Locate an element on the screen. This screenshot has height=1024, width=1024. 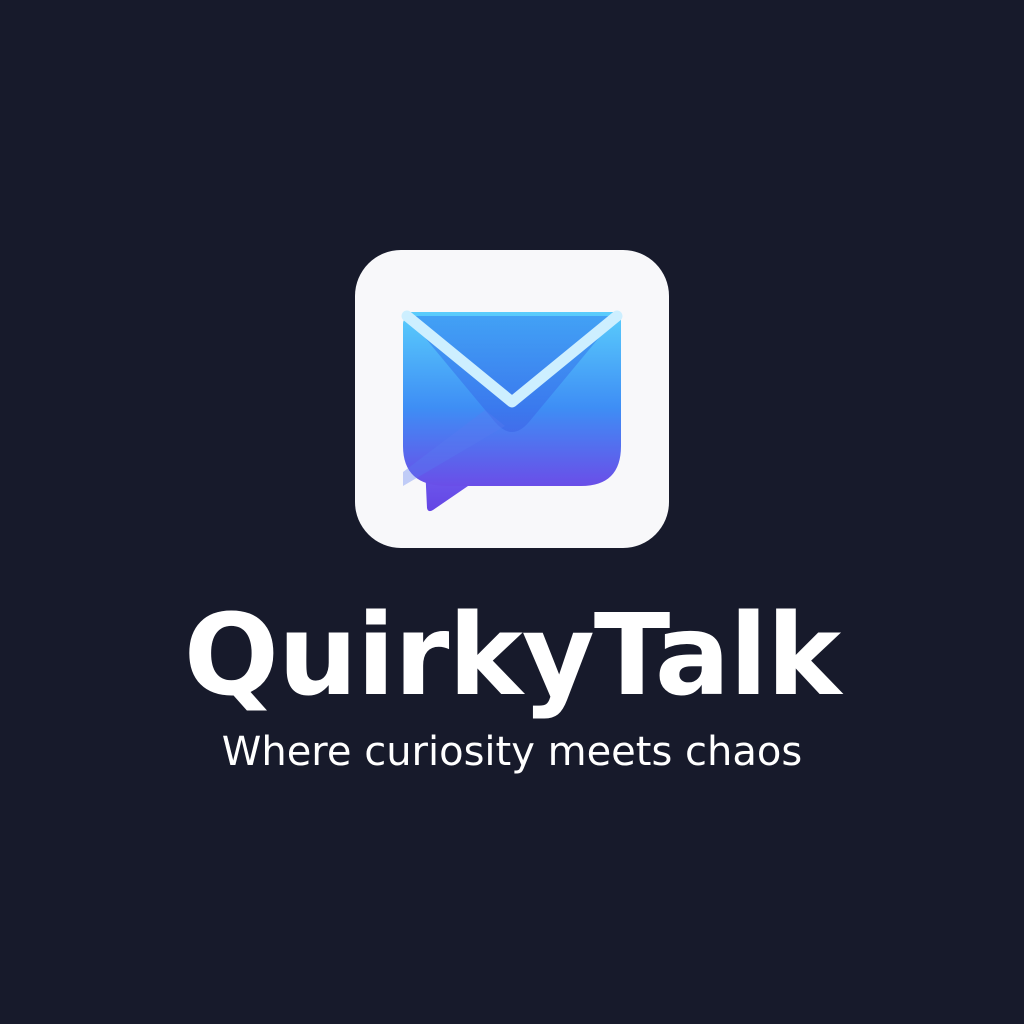
app-icon is located at coordinates (512, 399).